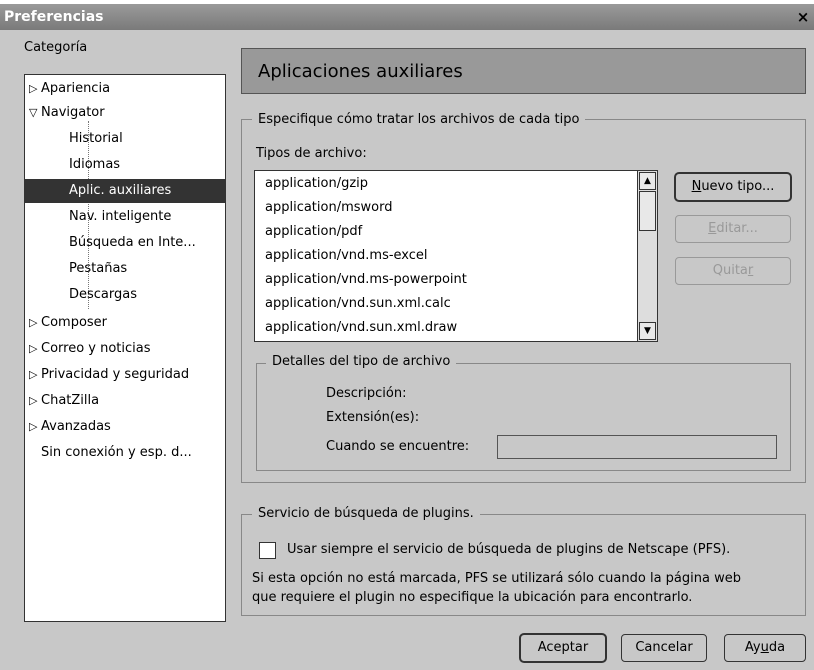  Describe the element at coordinates (647, 181) in the screenshot. I see `scroll-up-icon: ▲` at that location.